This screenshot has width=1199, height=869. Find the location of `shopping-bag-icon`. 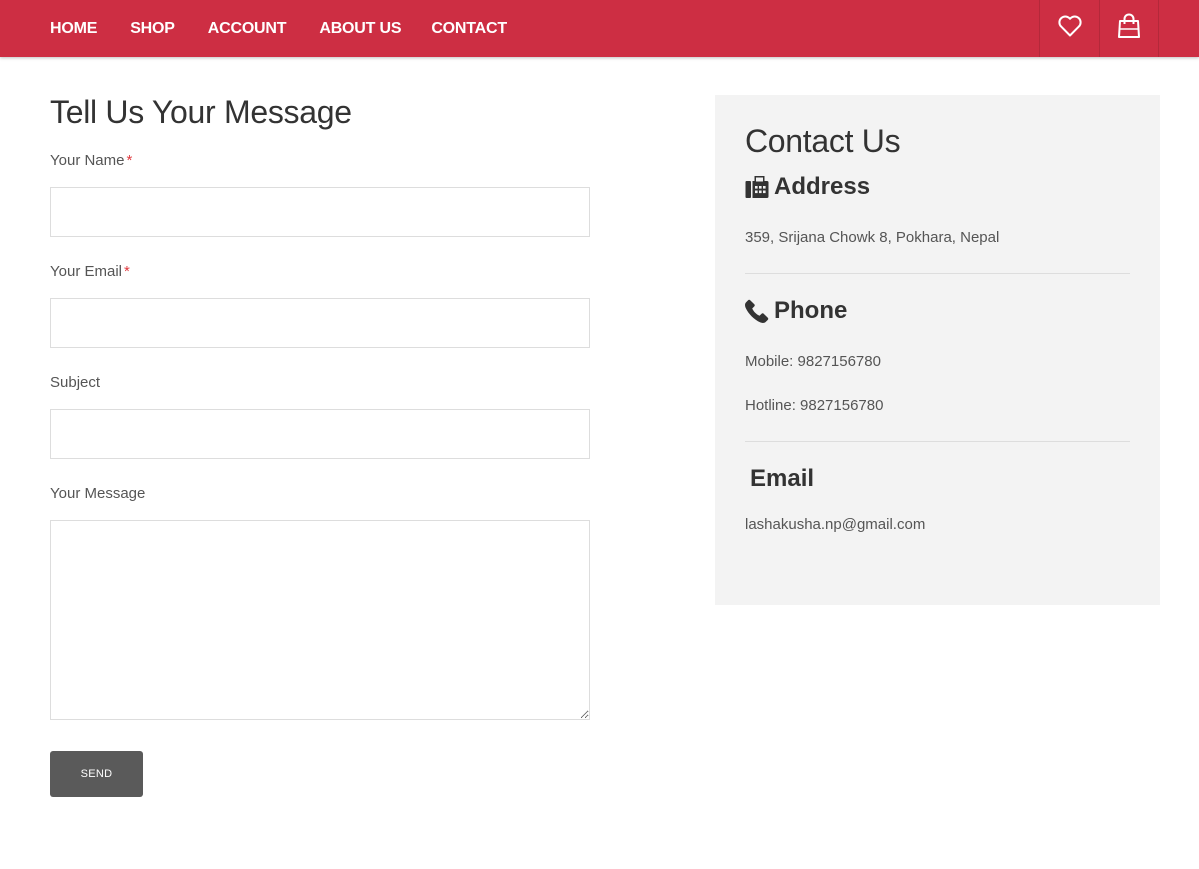

shopping-bag-icon is located at coordinates (1129, 28).